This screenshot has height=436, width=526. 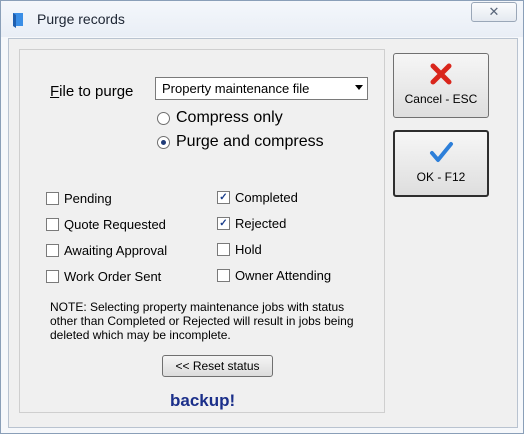 I want to click on radio-purge-and-compress: Purge and compress, so click(x=240, y=142).